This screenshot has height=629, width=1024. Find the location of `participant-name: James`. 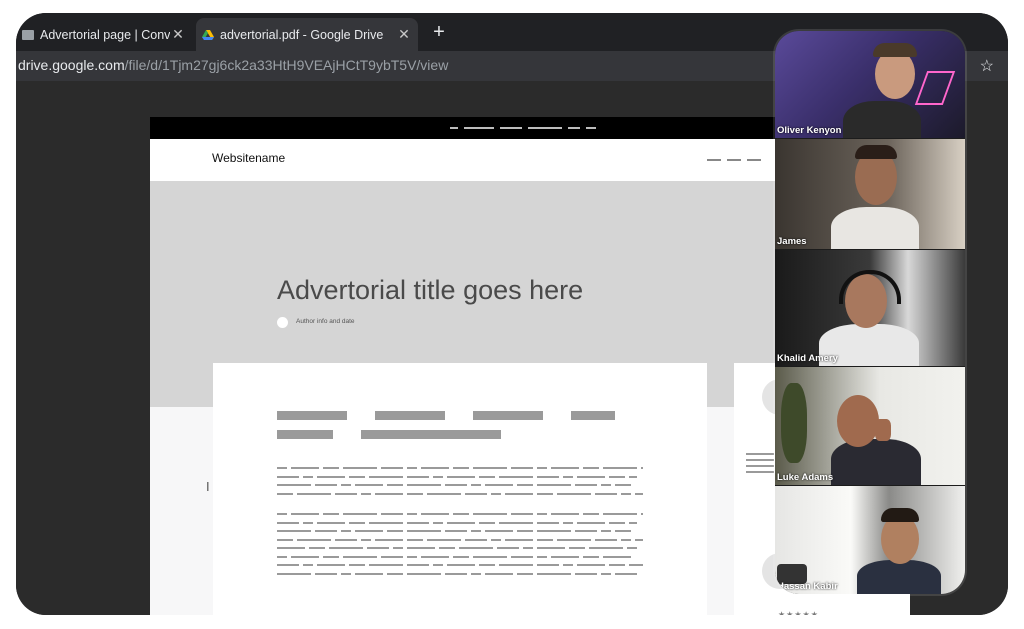

participant-name: James is located at coordinates (792, 241).